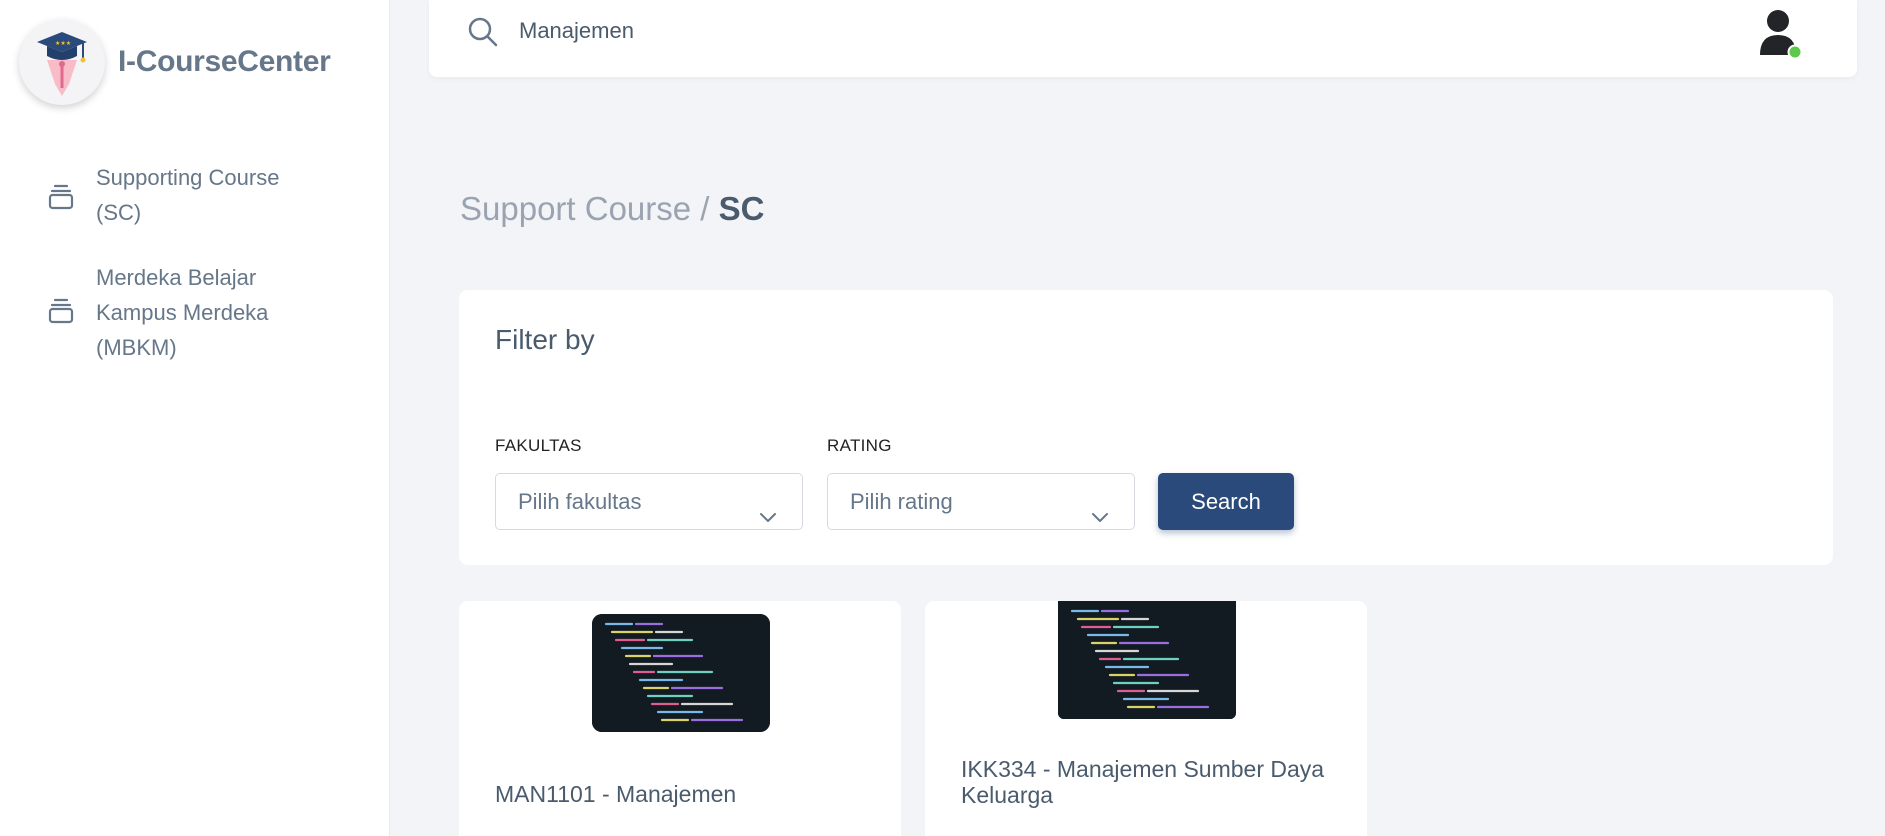 This screenshot has height=836, width=1885. I want to click on breadcrumb: Support Course / SC, so click(612, 209).